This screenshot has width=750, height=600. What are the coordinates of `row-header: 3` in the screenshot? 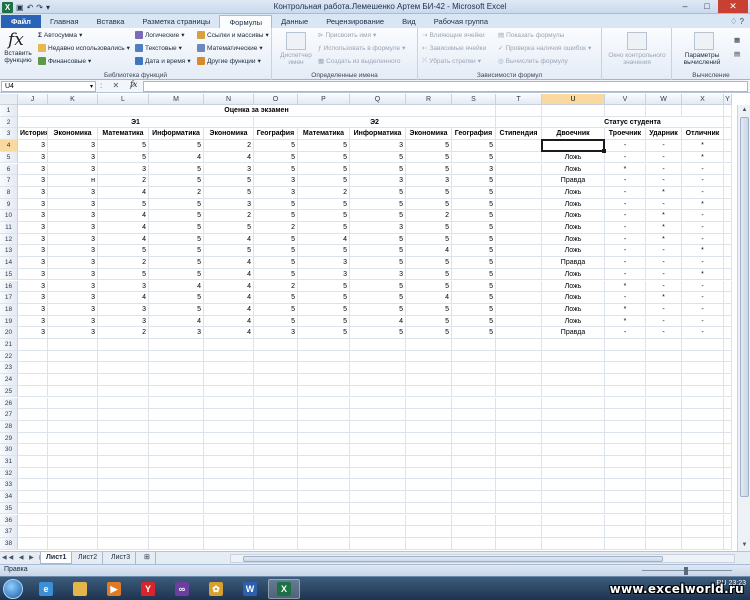 It's located at (9, 134).